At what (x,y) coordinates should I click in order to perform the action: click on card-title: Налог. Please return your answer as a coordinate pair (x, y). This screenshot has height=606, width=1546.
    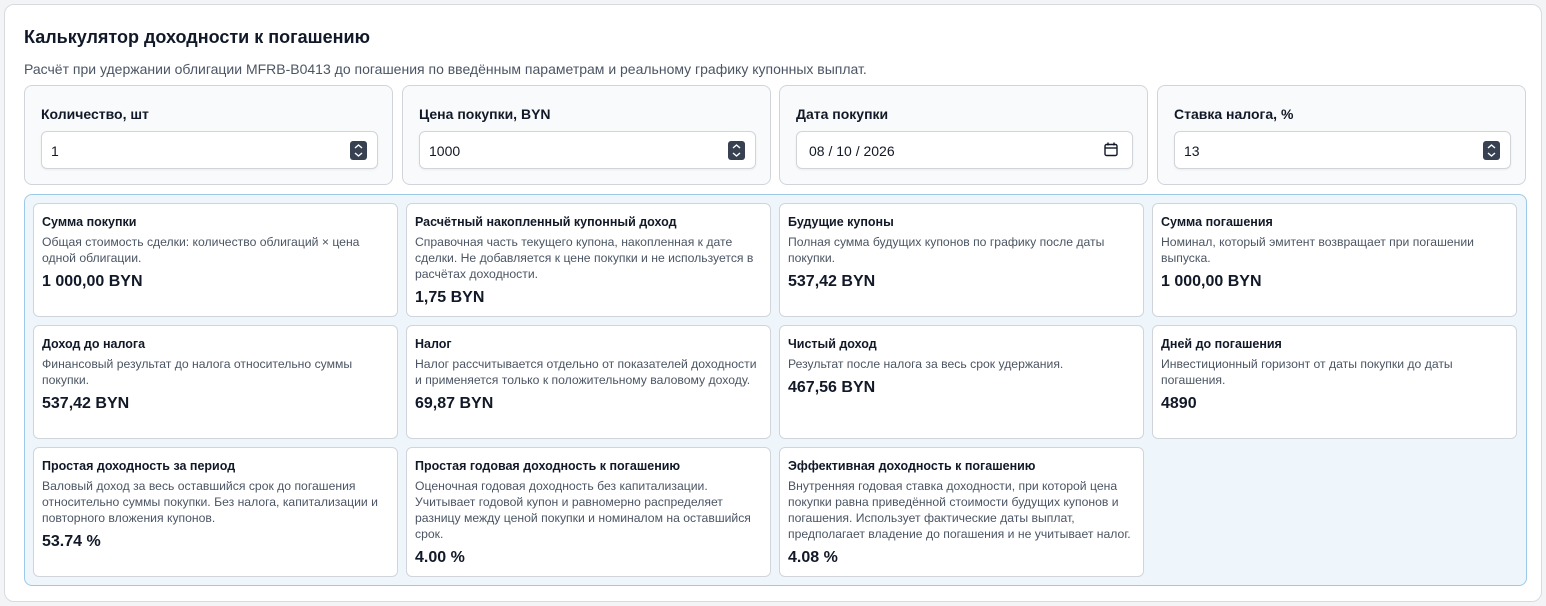
    Looking at the image, I should click on (433, 344).